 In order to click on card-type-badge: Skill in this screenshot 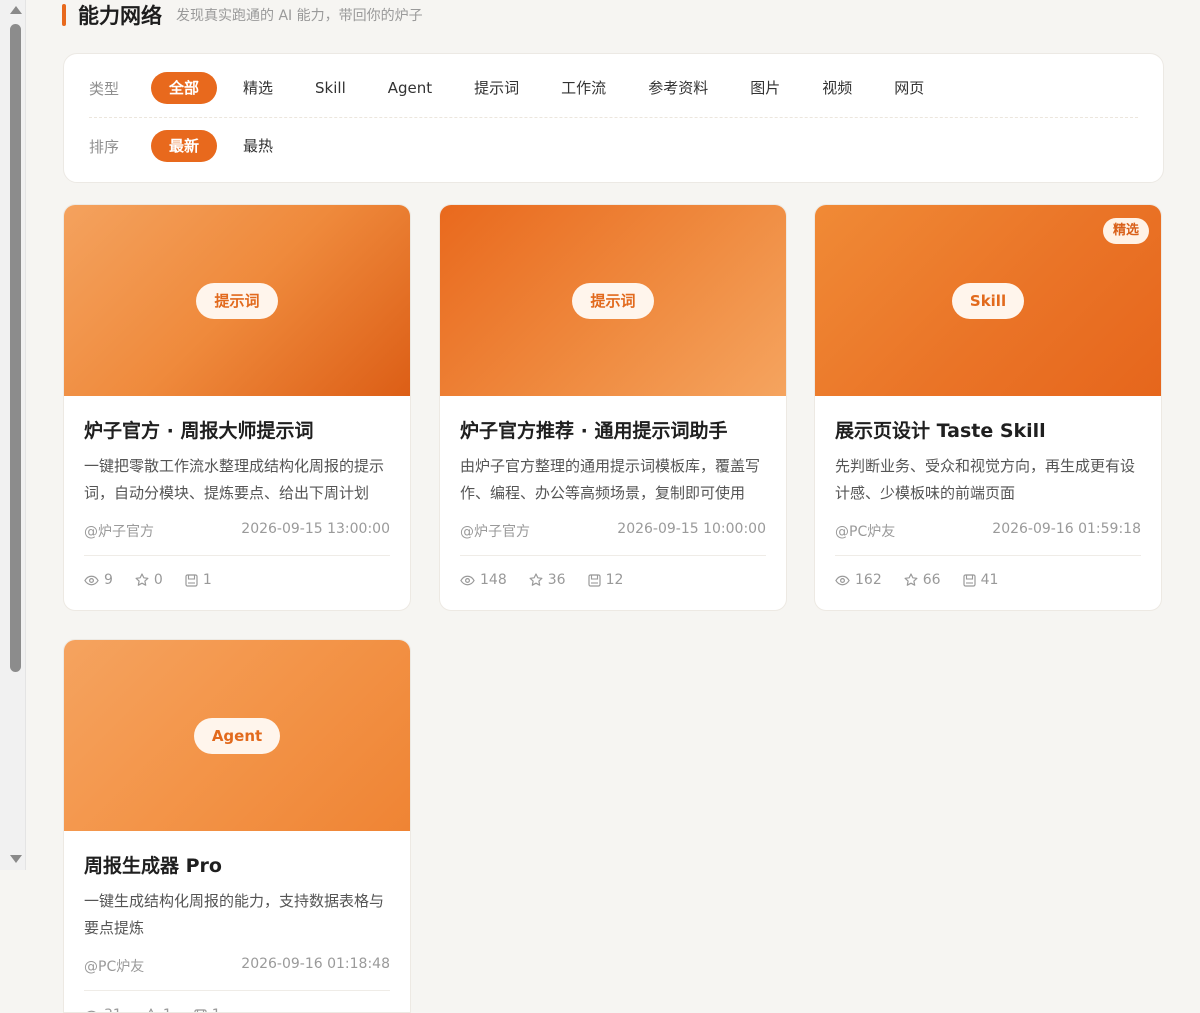, I will do `click(988, 300)`.